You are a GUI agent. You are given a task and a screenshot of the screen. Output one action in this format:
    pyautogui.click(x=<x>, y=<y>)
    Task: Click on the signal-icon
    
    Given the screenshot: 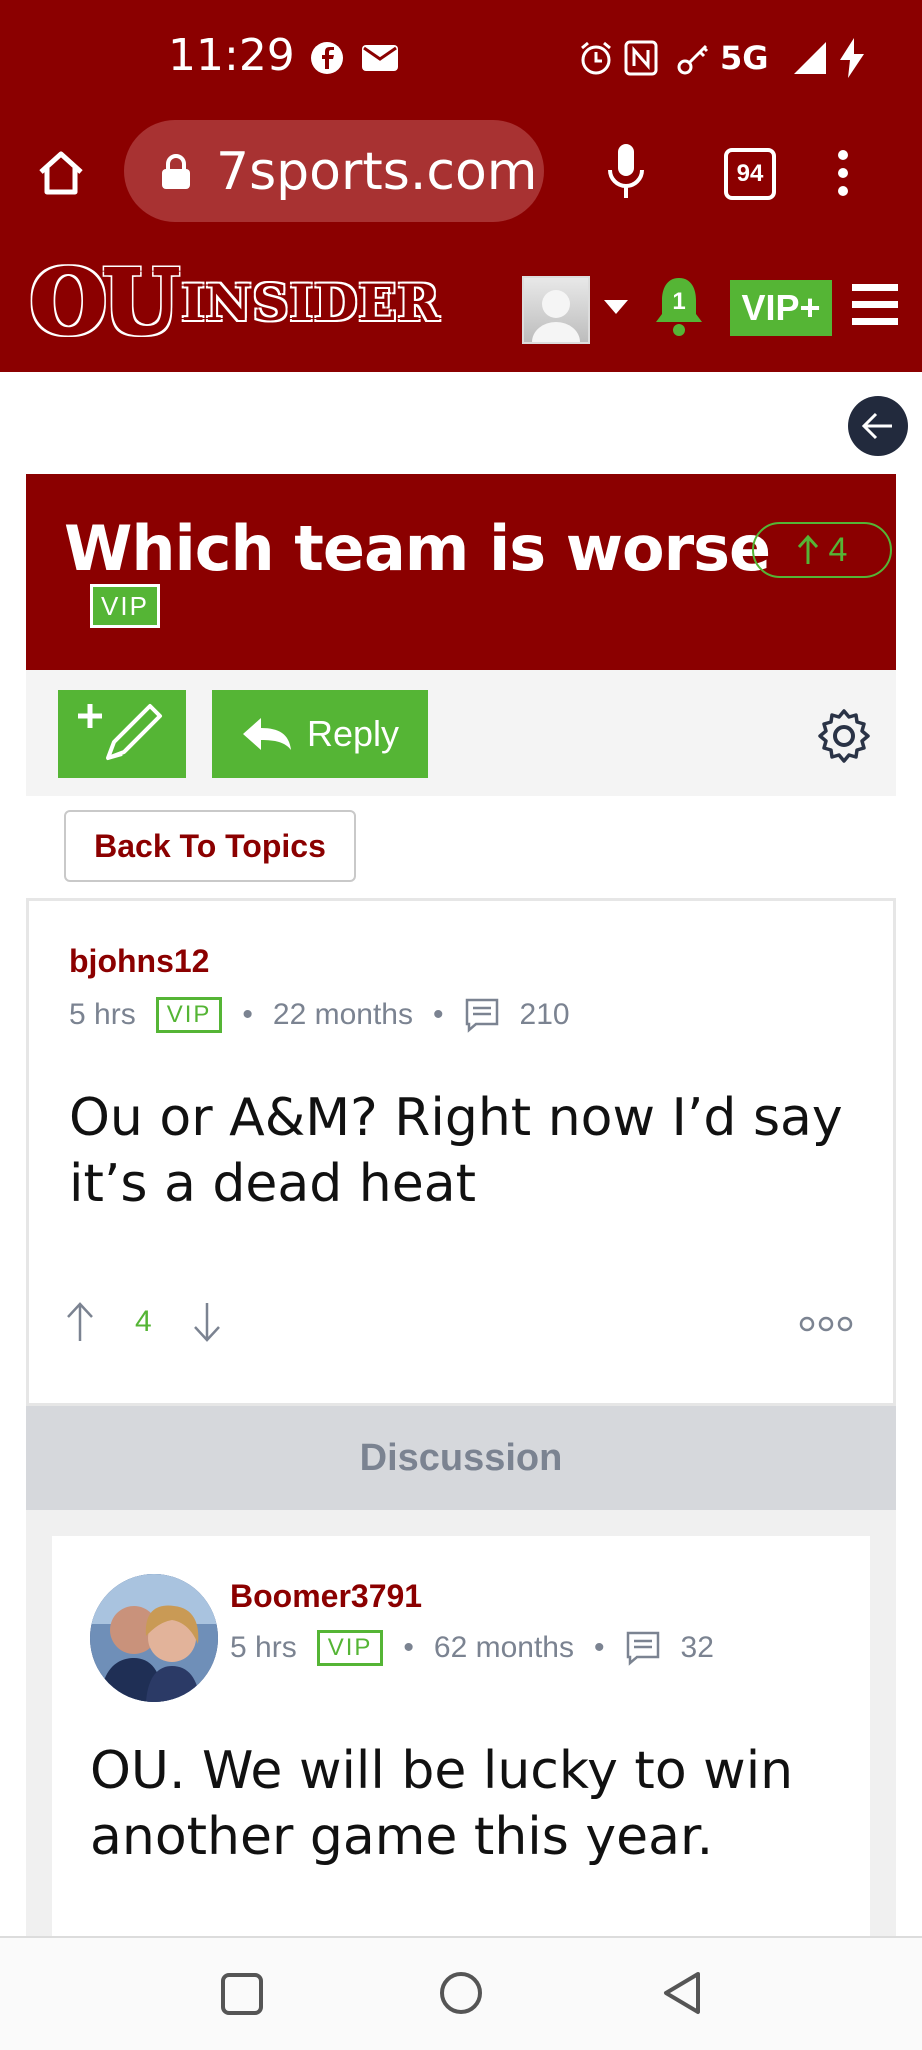 What is the action you would take?
    pyautogui.click(x=810, y=58)
    